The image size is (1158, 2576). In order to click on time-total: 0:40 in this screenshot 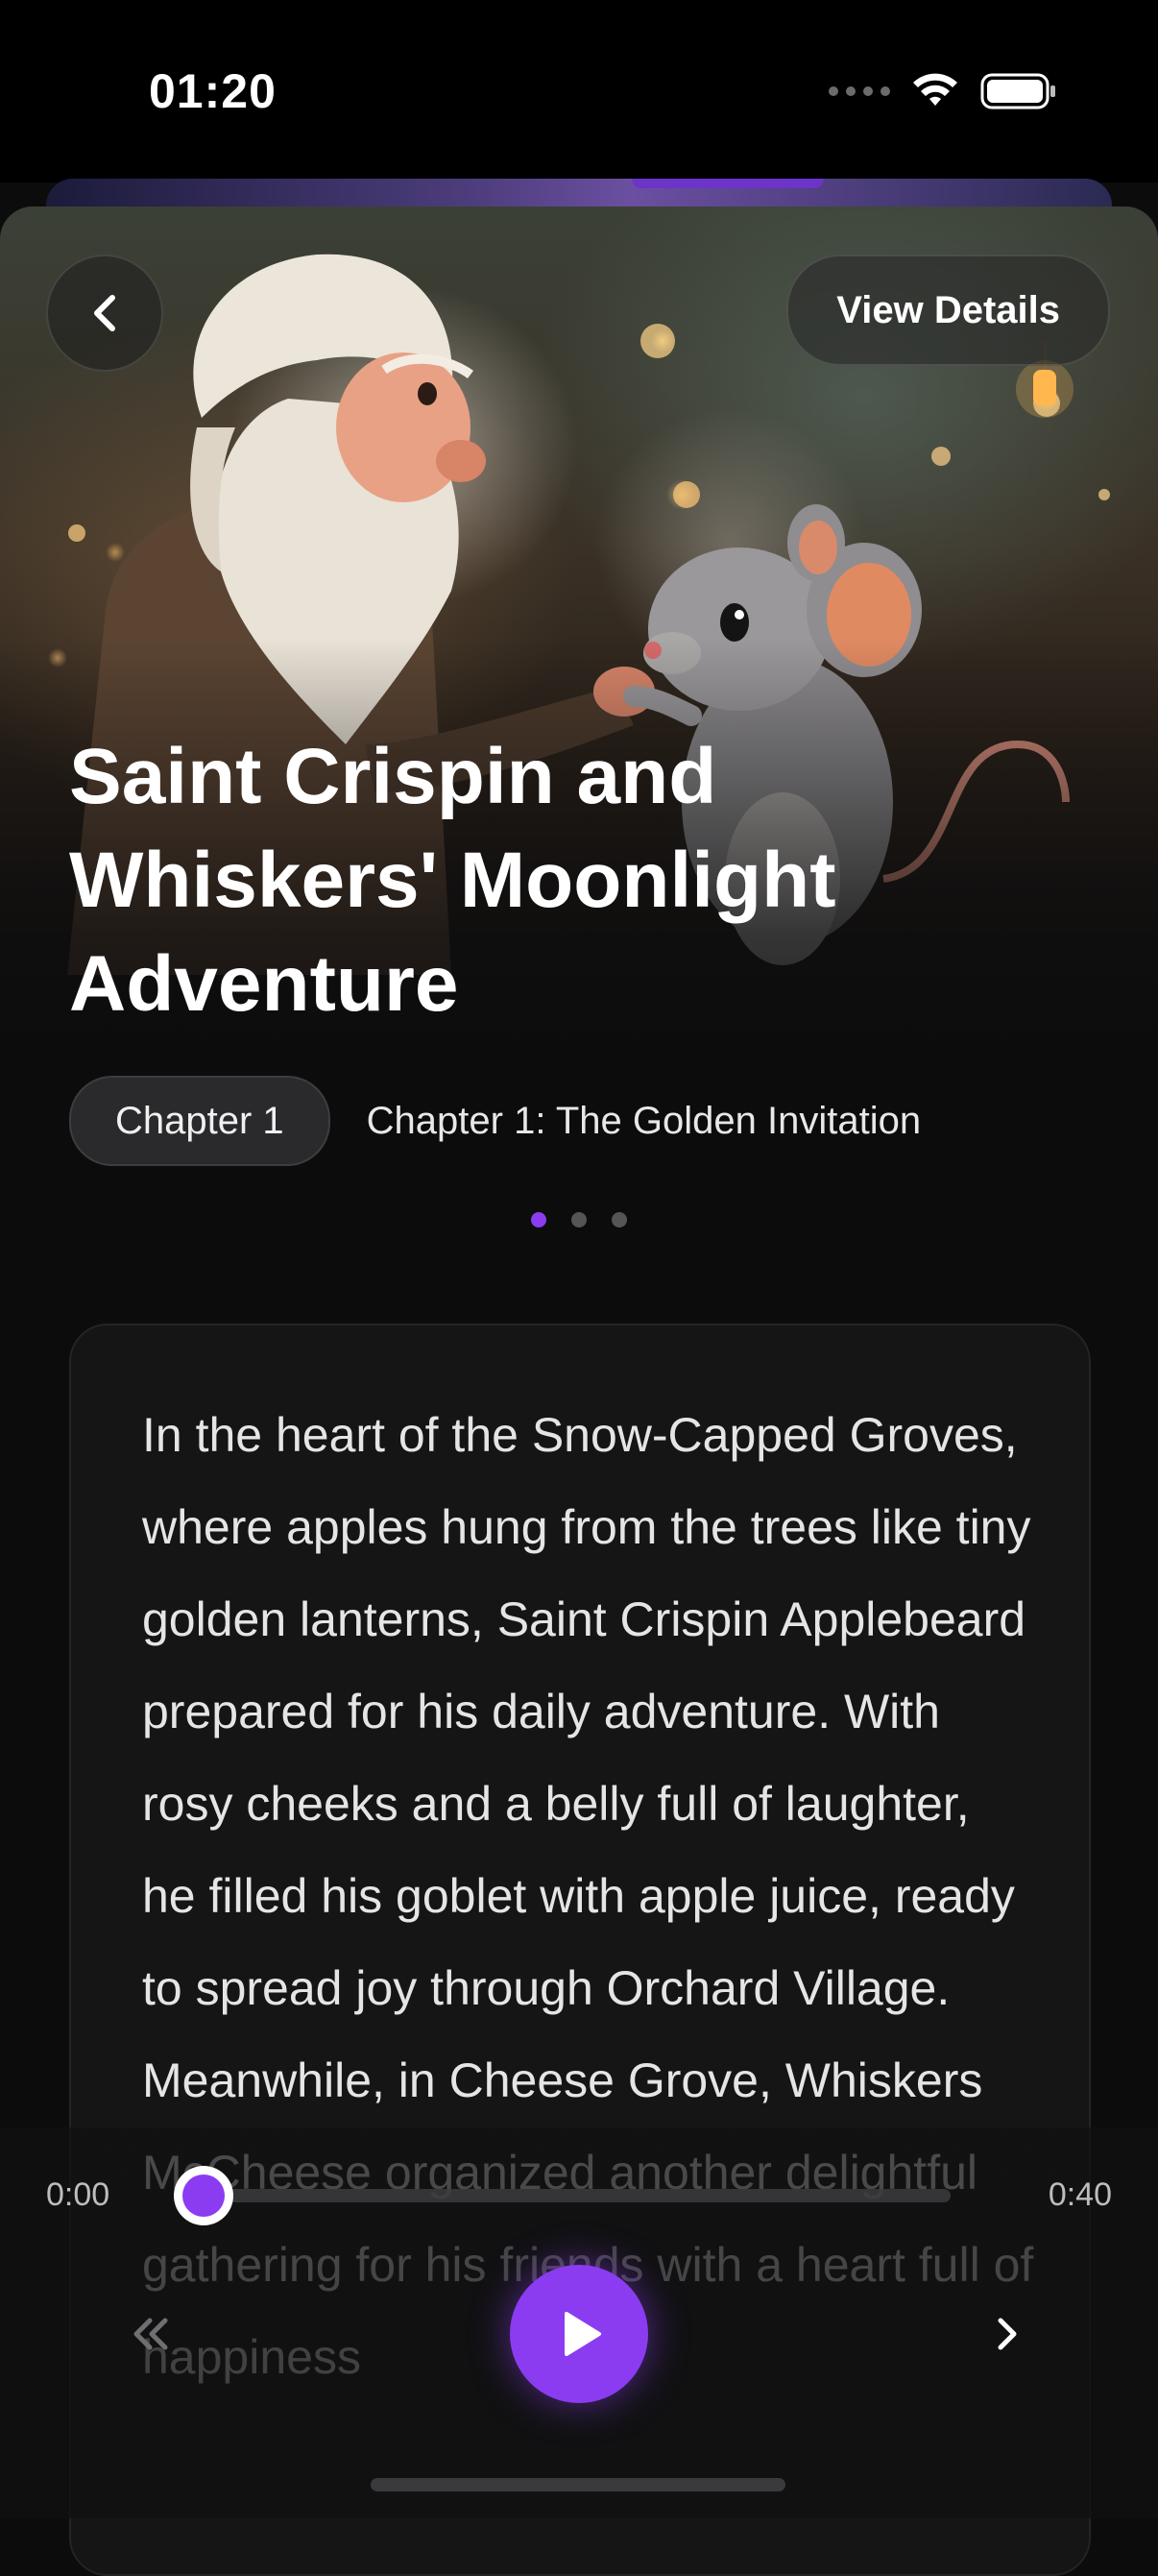, I will do `click(1080, 2194)`.